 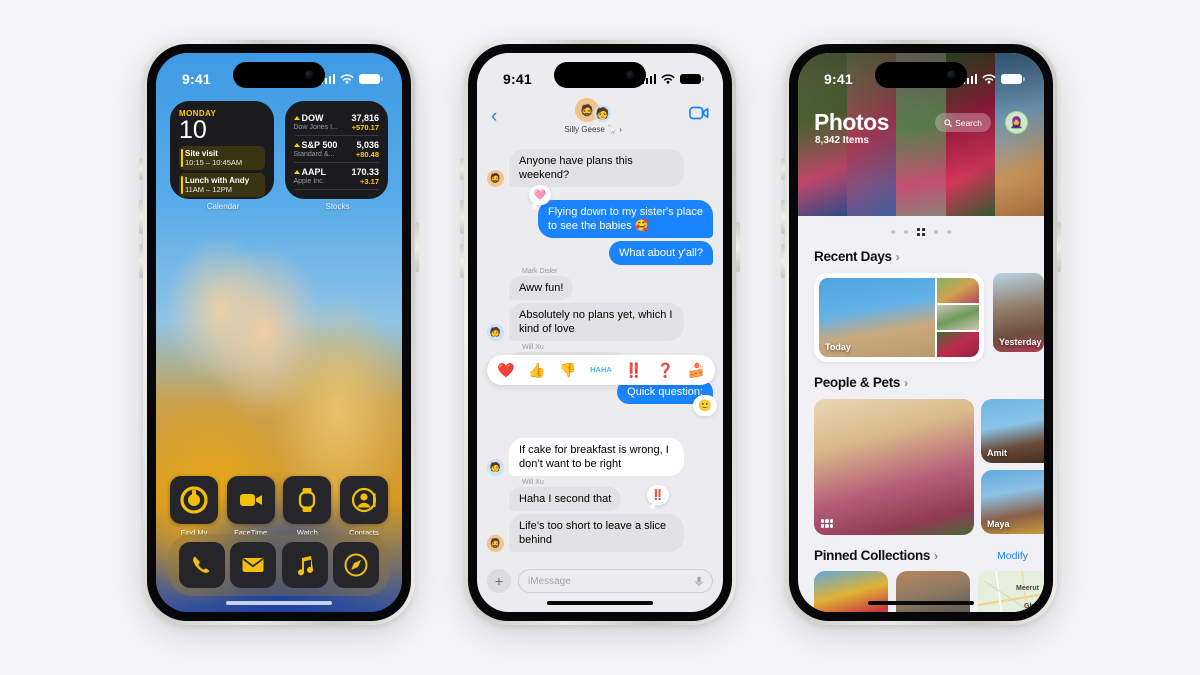 What do you see at coordinates (363, 506) in the screenshot?
I see `app-contacts: Contacts` at bounding box center [363, 506].